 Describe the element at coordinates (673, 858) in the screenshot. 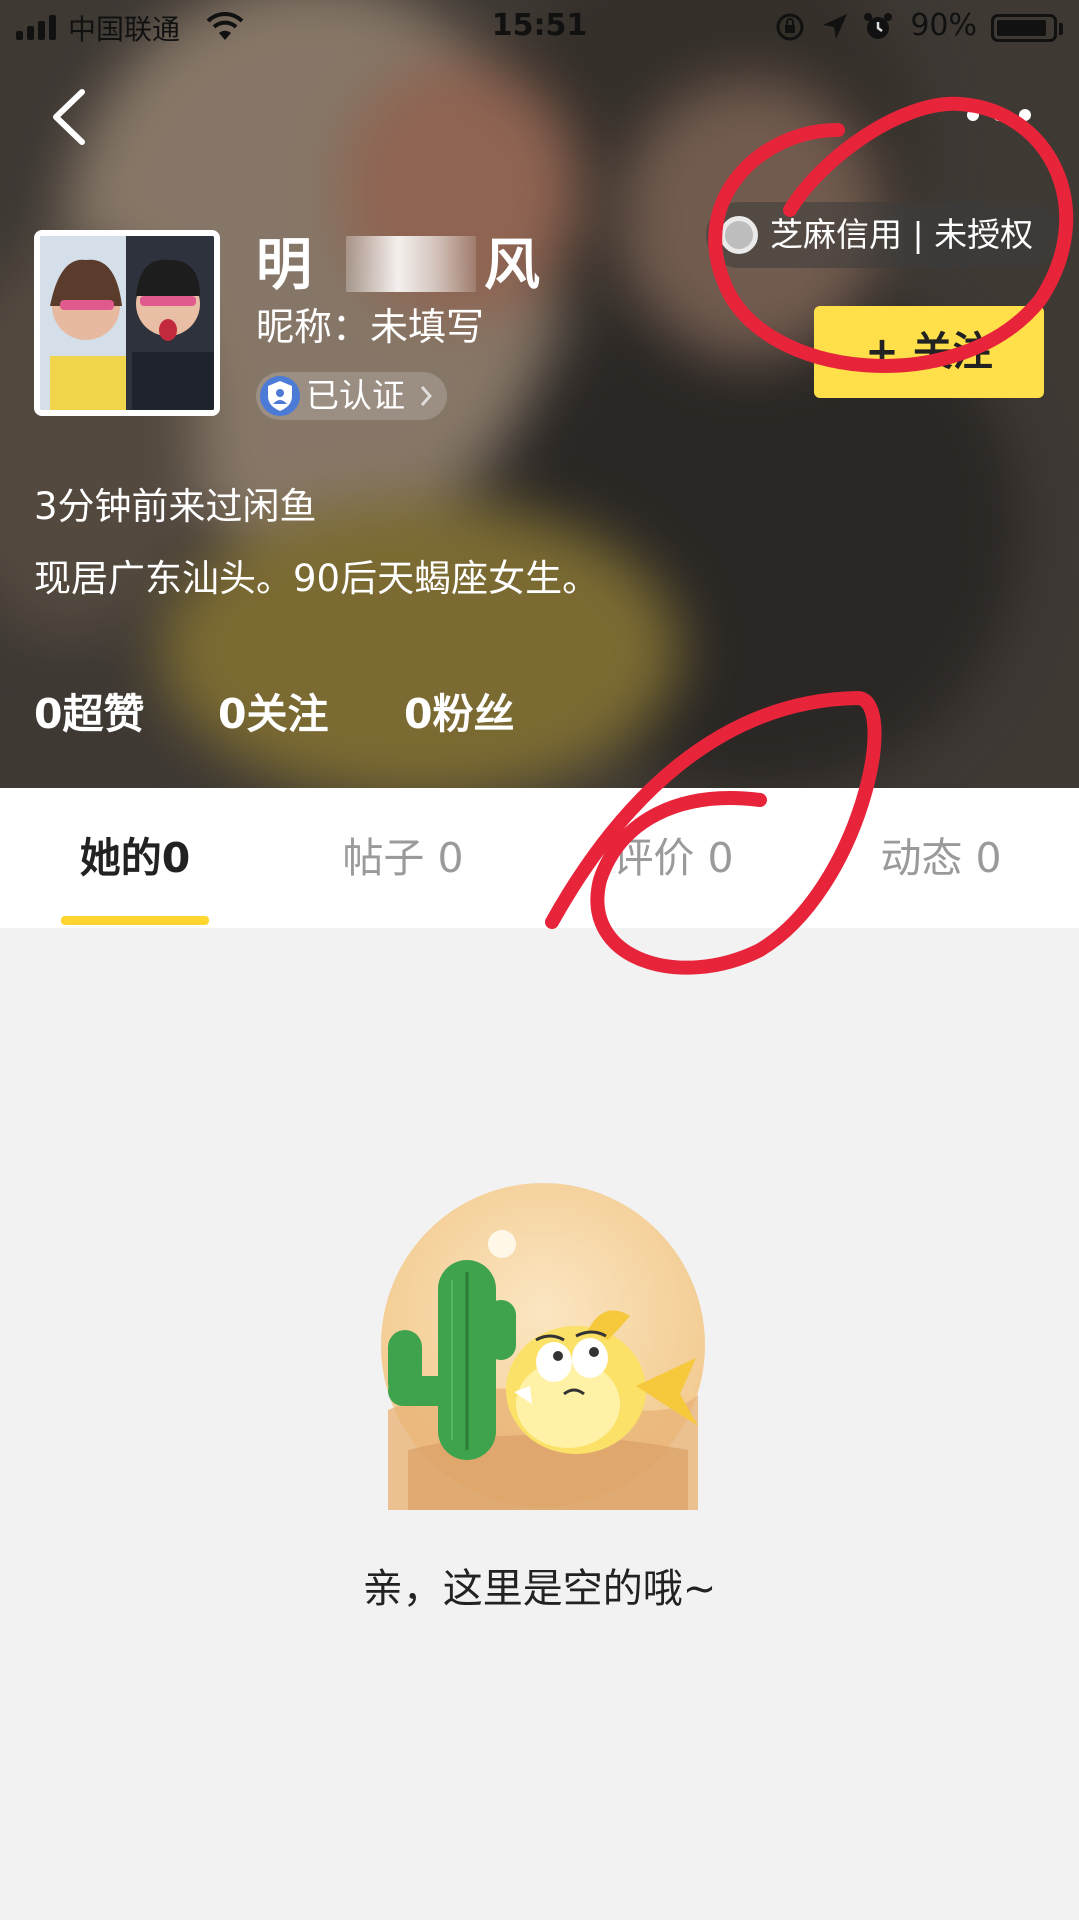

I see `tab-reviews: 评价 0` at that location.